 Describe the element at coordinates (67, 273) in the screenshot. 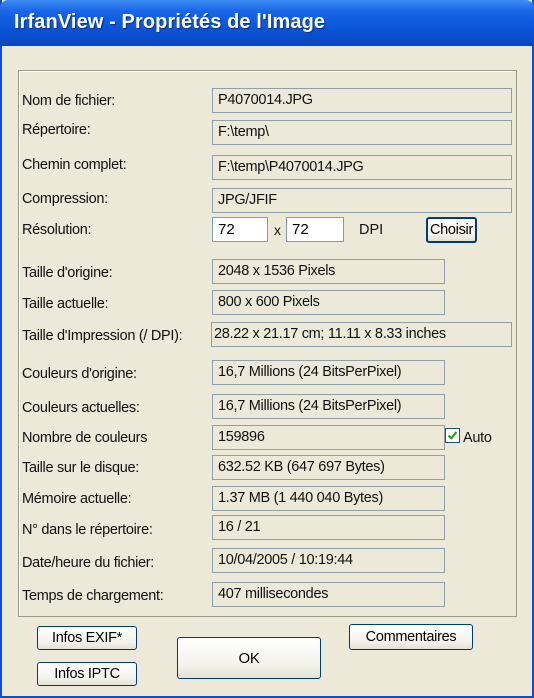

I see `original-size-label: Taille d'origine:` at that location.